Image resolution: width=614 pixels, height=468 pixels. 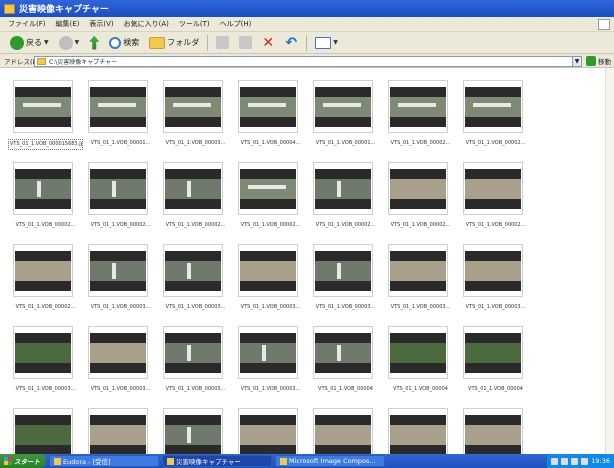 What do you see at coordinates (245, 43) in the screenshot?
I see `copy-to-button` at bounding box center [245, 43].